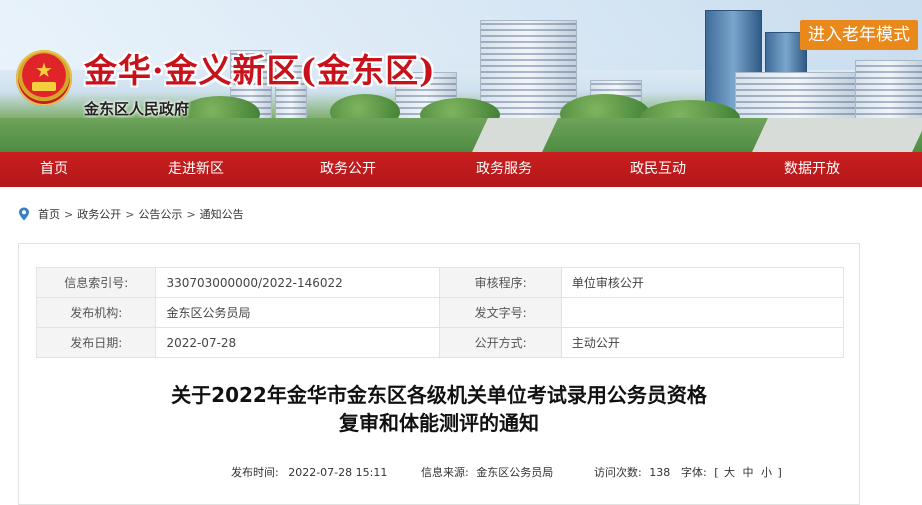  Describe the element at coordinates (137, 109) in the screenshot. I see `site-subtitle: 金东区人民政府` at that location.